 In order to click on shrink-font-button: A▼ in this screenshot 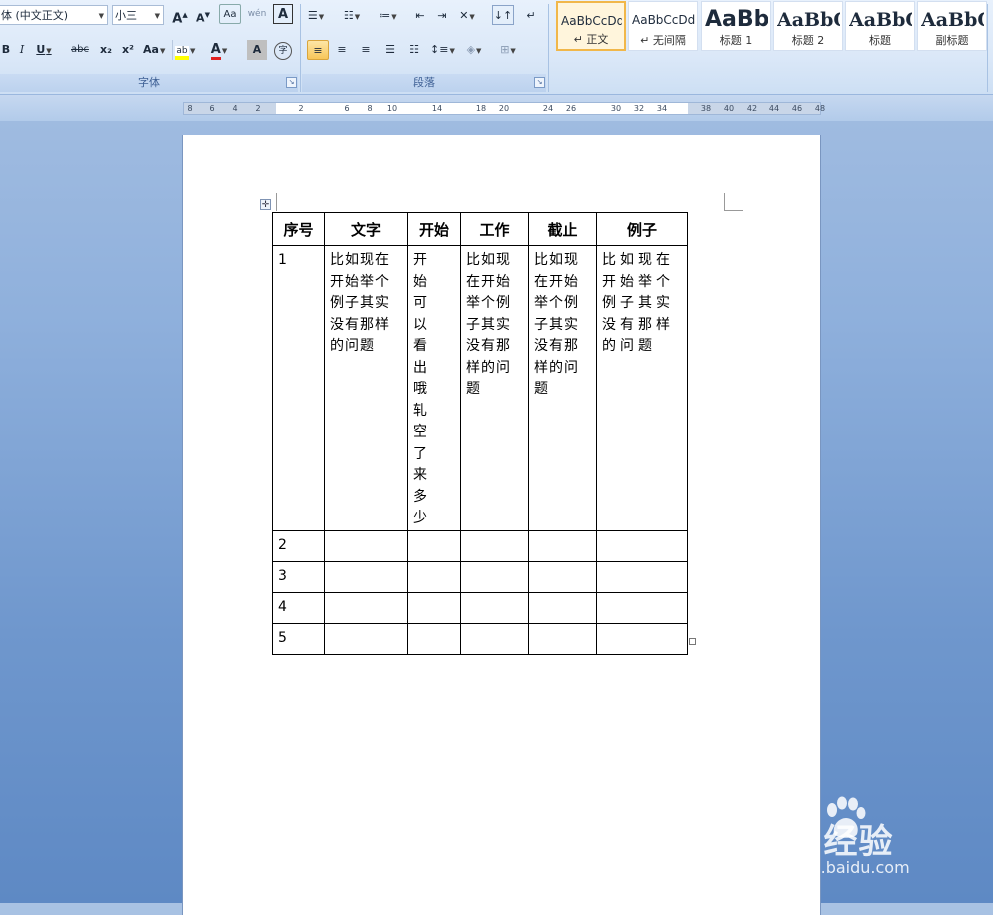, I will do `click(203, 15)`.